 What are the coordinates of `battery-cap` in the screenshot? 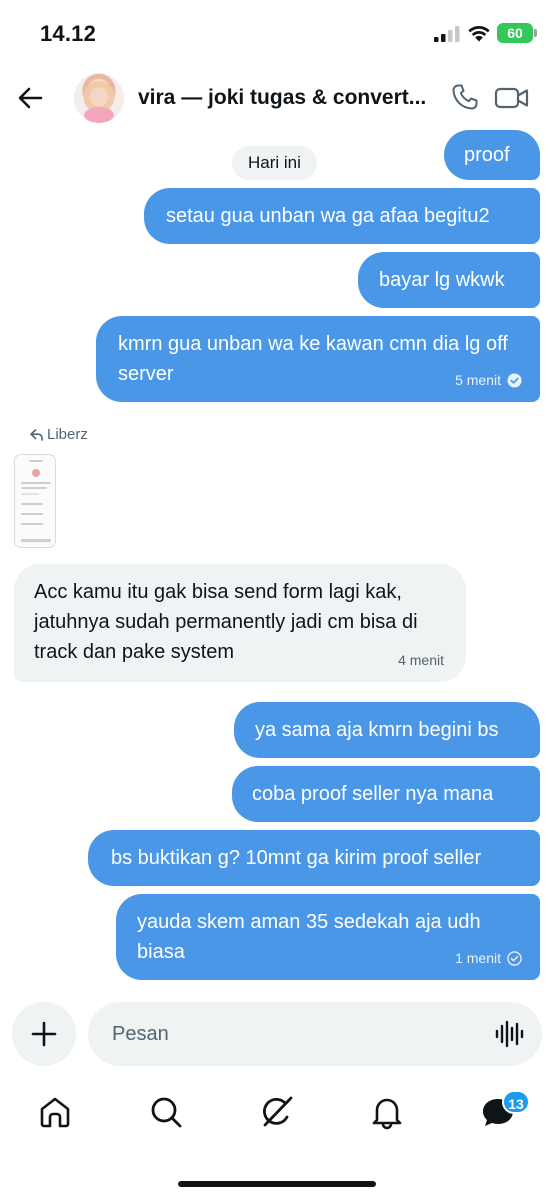 It's located at (535, 33).